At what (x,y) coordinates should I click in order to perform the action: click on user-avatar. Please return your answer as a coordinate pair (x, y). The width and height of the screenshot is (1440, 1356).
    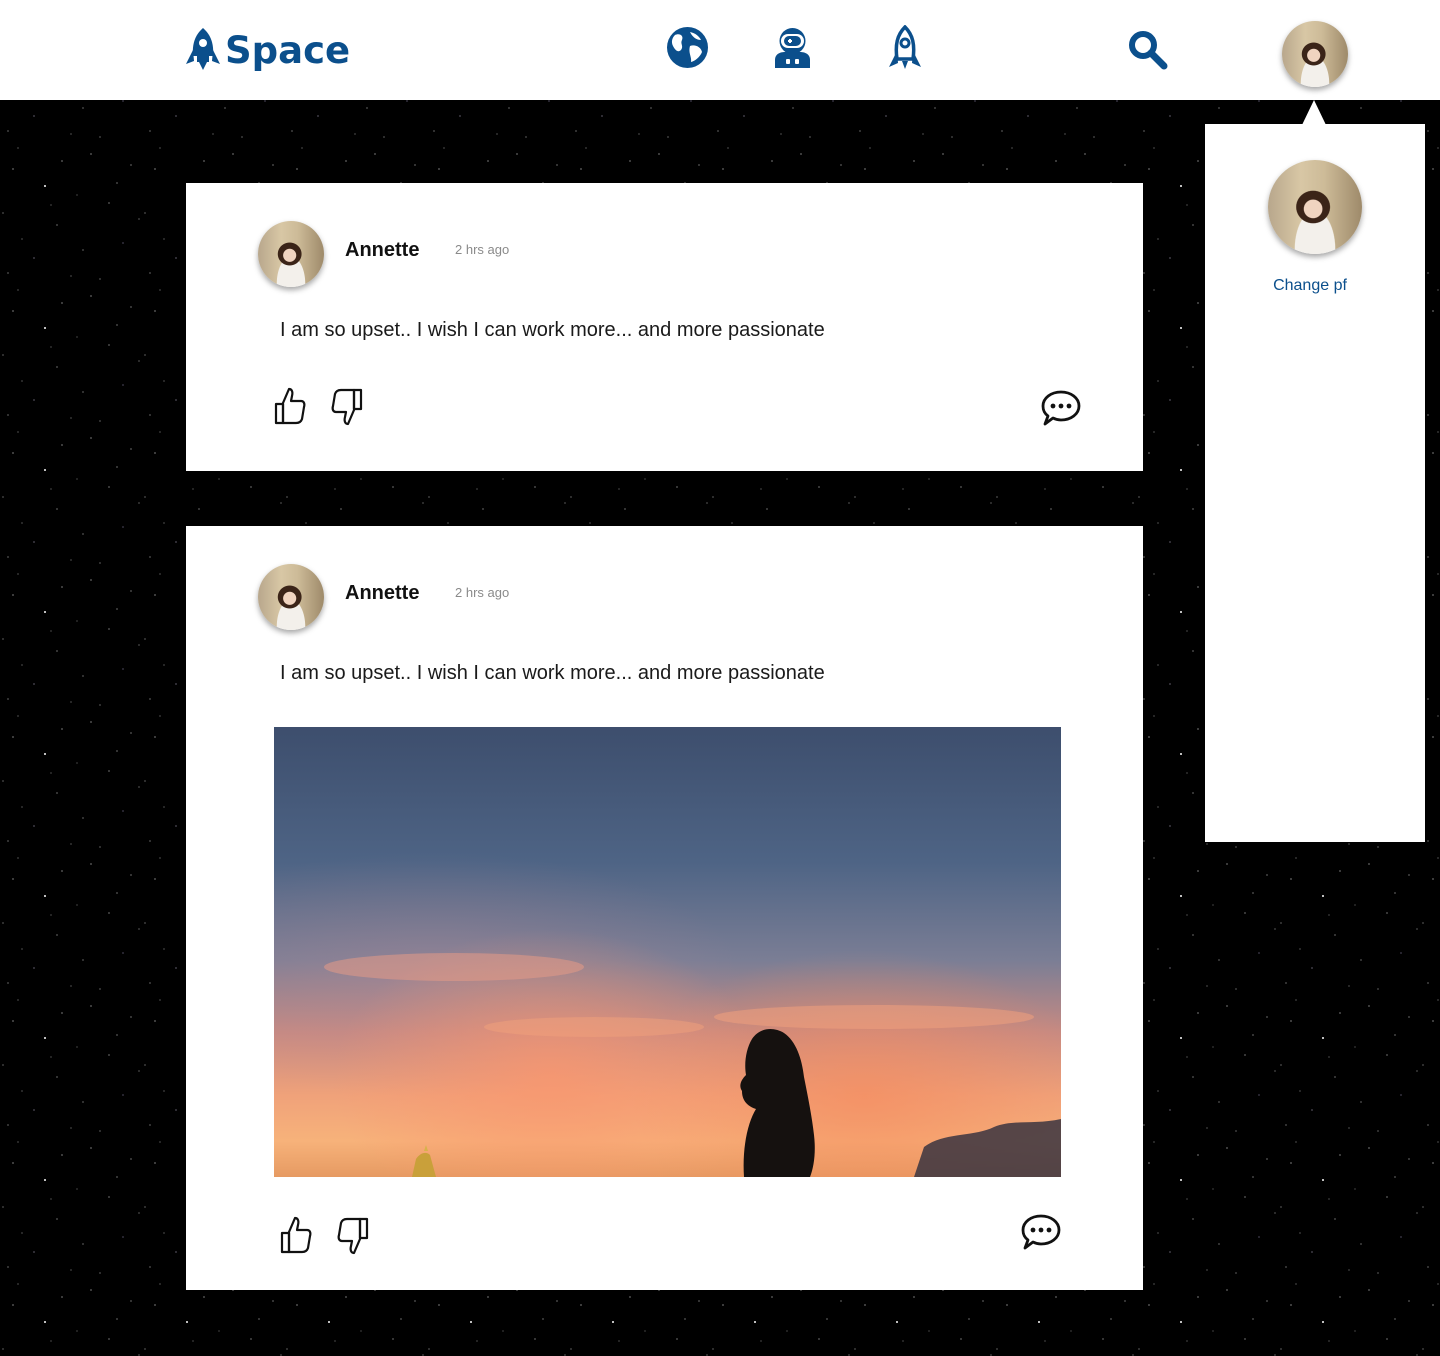
    Looking at the image, I should click on (1315, 54).